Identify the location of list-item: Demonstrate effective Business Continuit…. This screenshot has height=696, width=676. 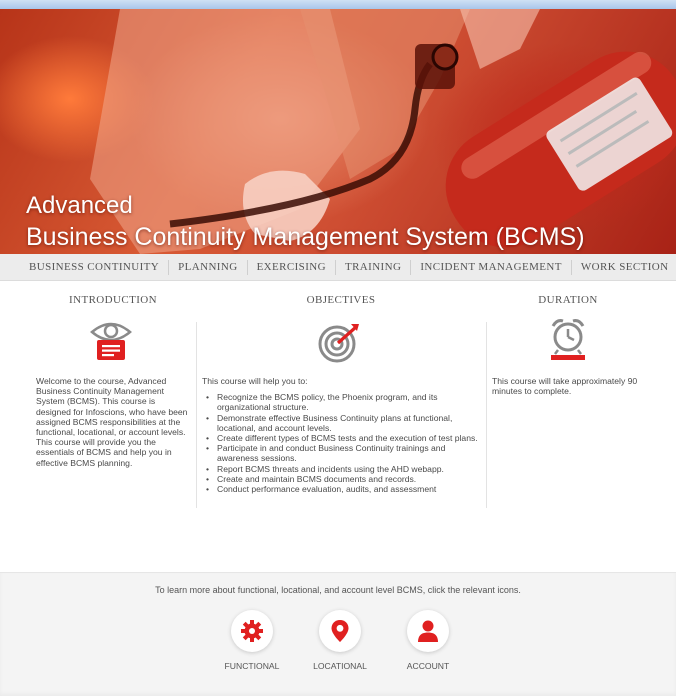
(344, 423).